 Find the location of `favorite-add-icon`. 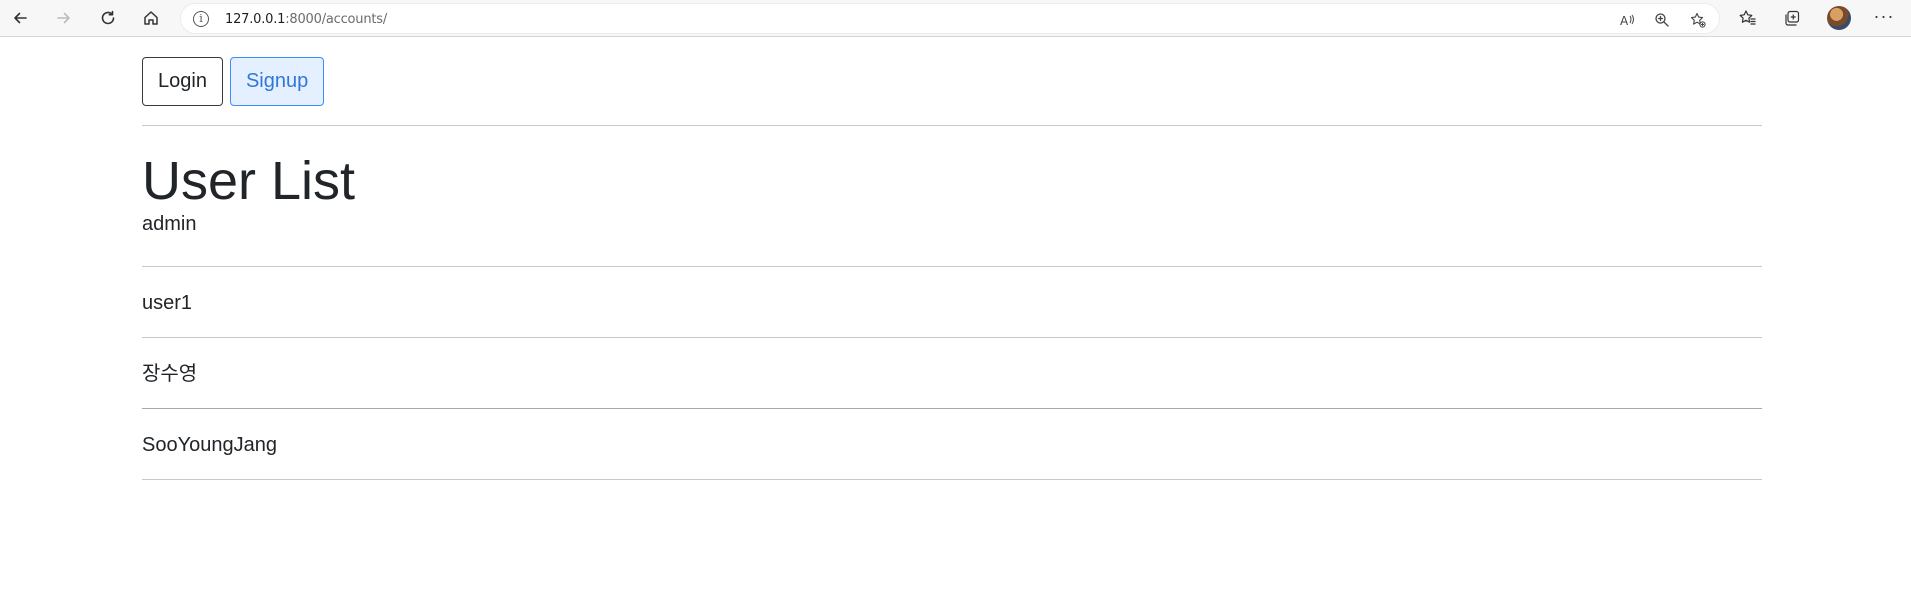

favorite-add-icon is located at coordinates (1698, 20).